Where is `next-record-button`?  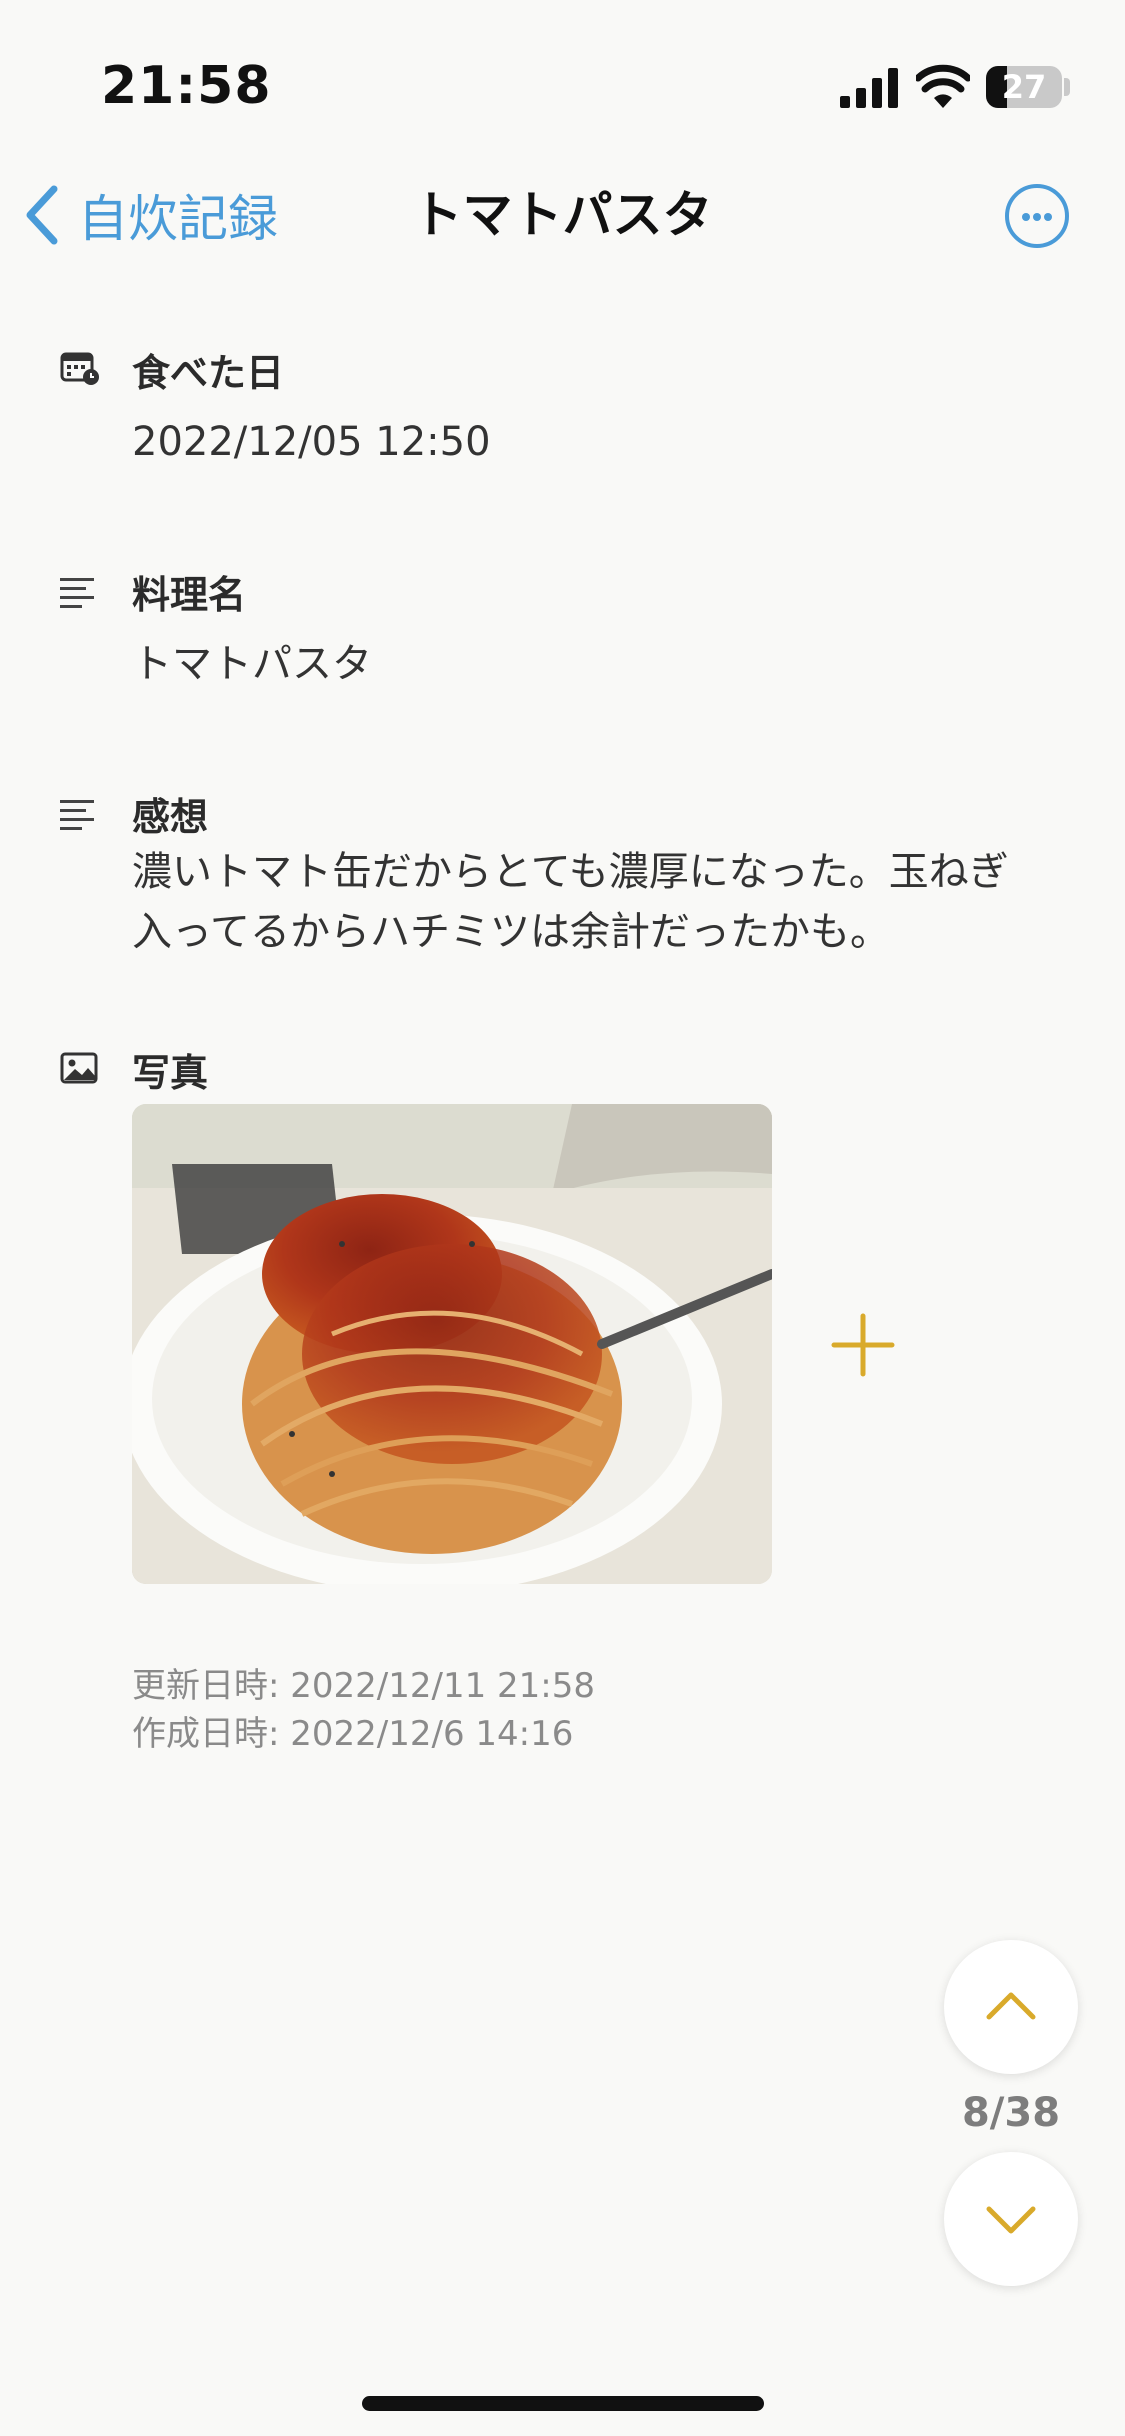
next-record-button is located at coordinates (1011, 2219).